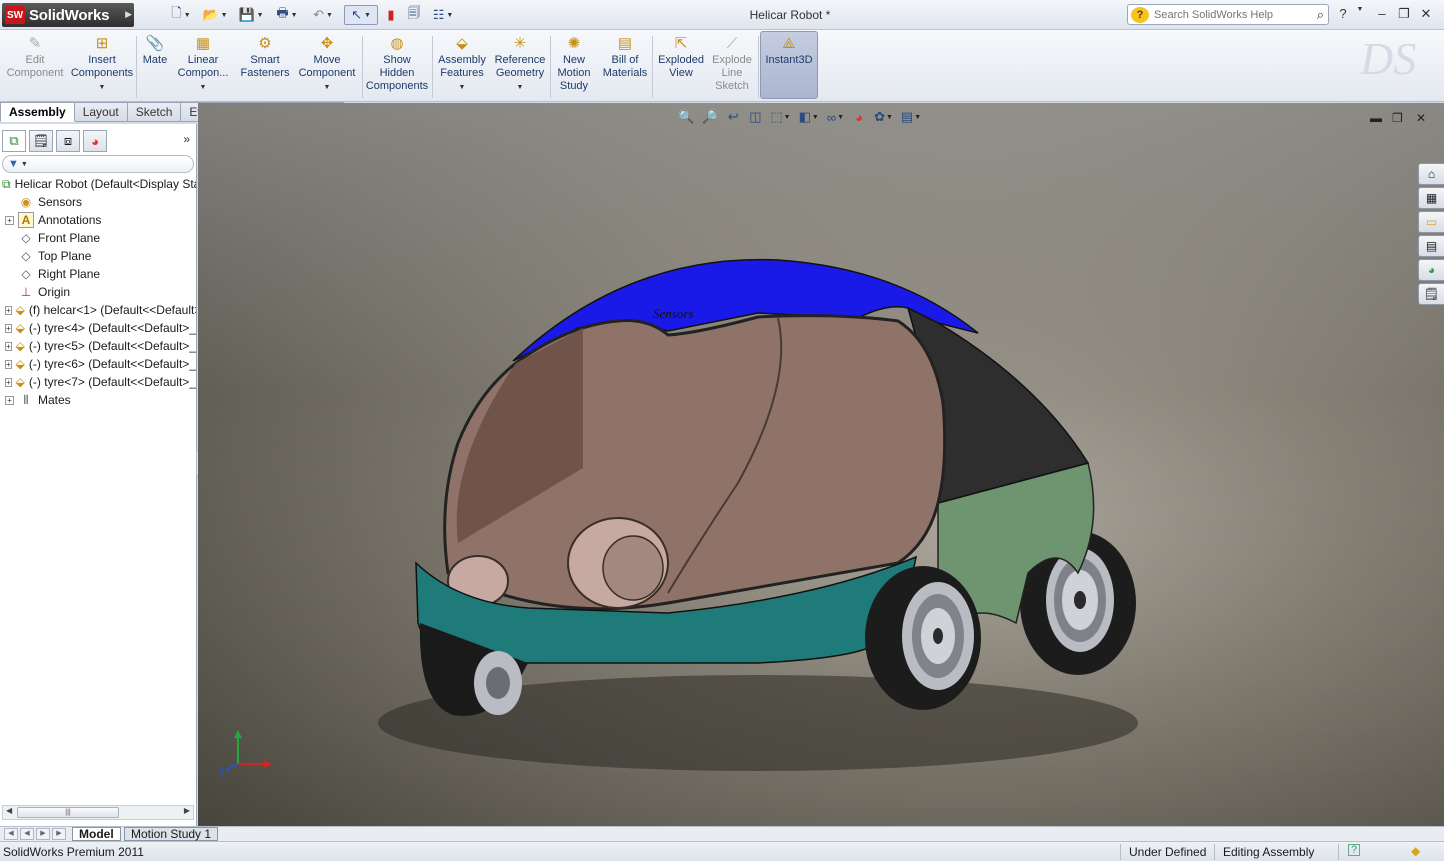 Image resolution: width=1444 pixels, height=861 pixels. I want to click on help-search-box: ? ⌕, so click(1228, 14).